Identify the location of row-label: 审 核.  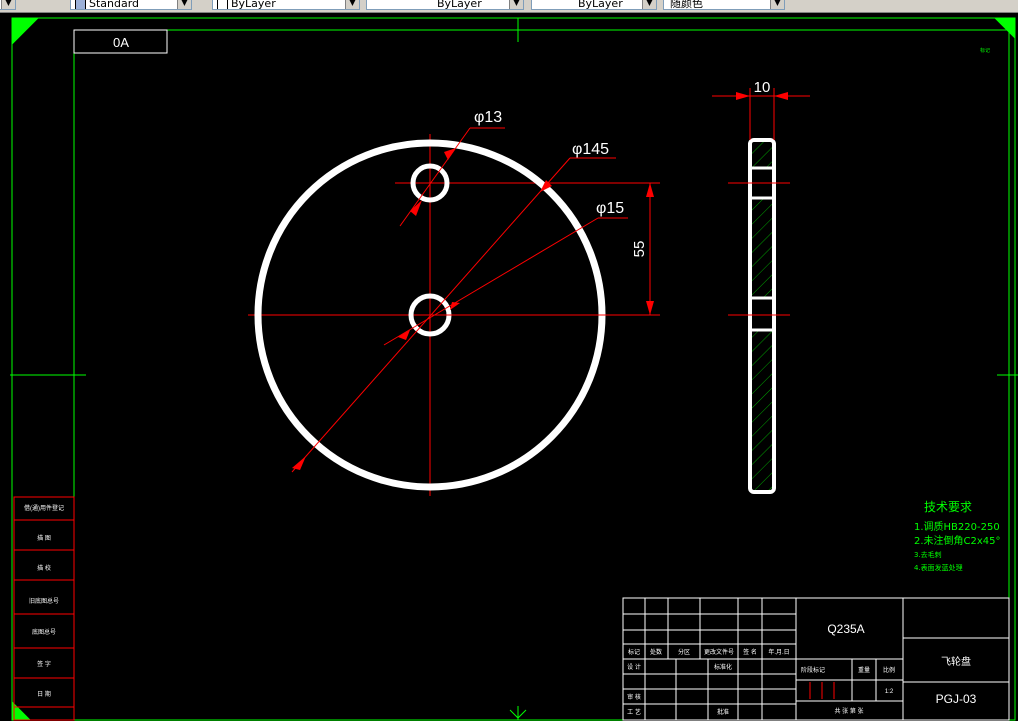
(634, 697).